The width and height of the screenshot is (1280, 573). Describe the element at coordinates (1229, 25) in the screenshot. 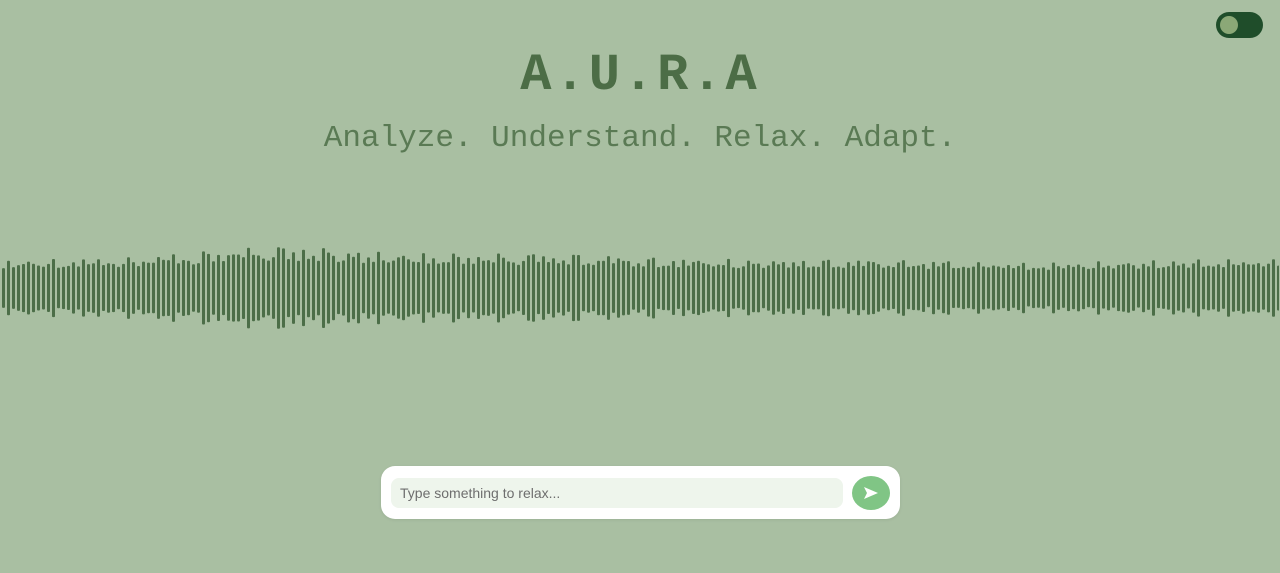

I see `toggle-knob` at that location.